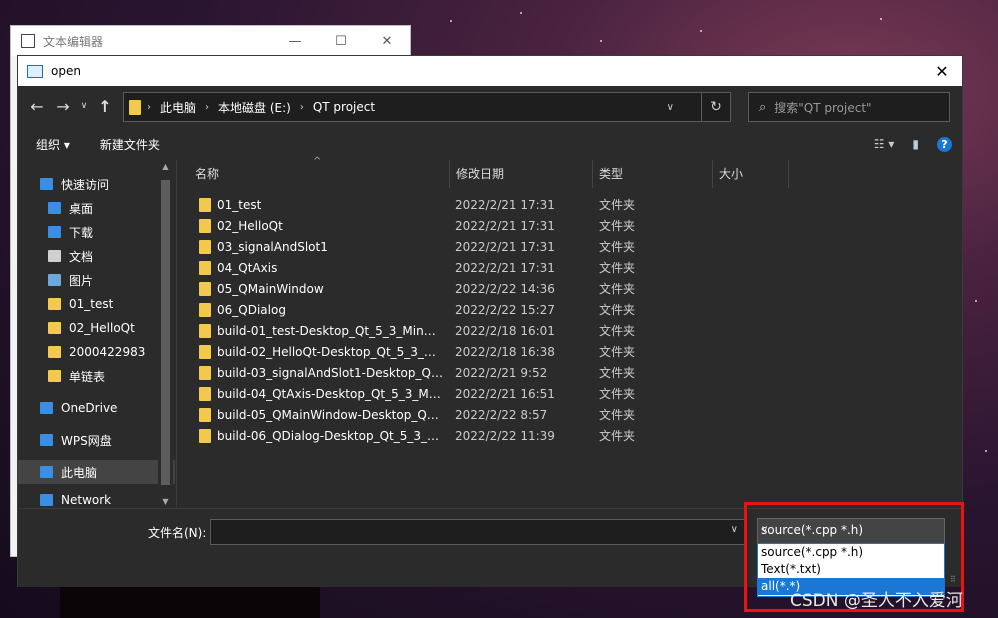 Image resolution: width=998 pixels, height=618 pixels. What do you see at coordinates (477, 532) in the screenshot?
I see `filename-input: ∨` at bounding box center [477, 532].